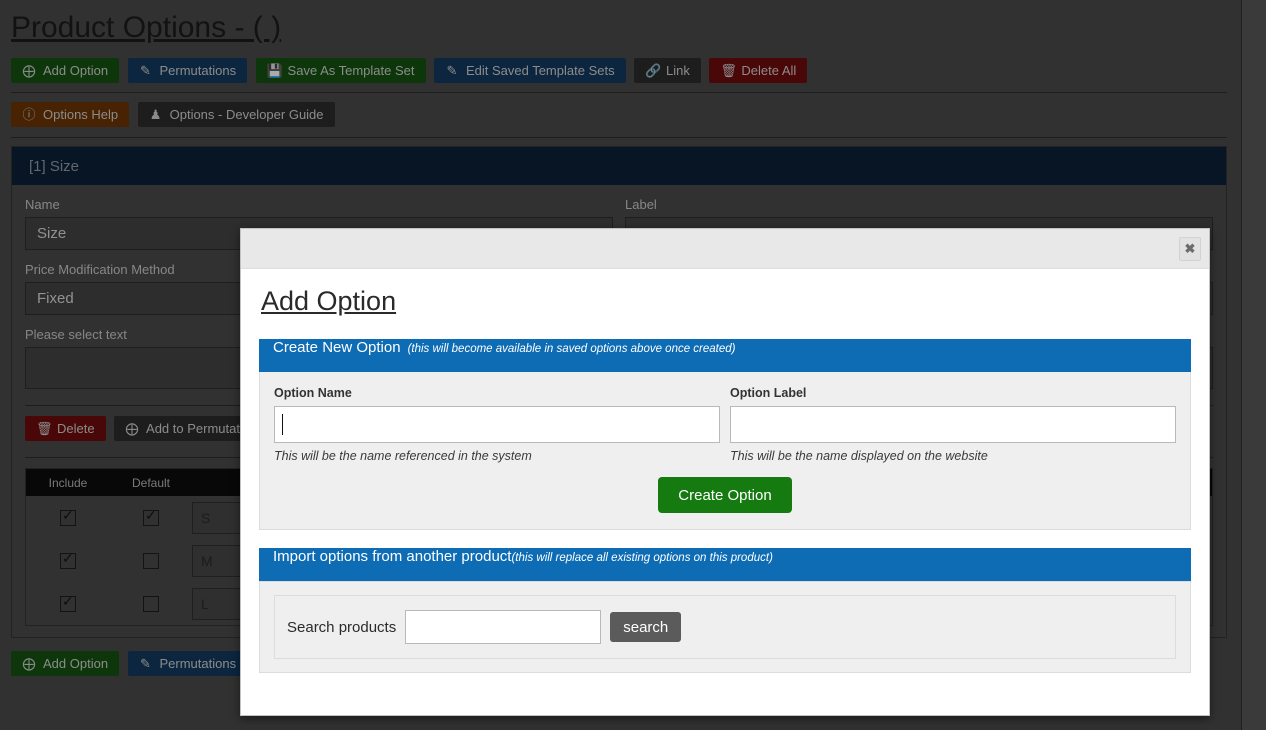  What do you see at coordinates (768, 393) in the screenshot?
I see `option-label-label: Option Label` at bounding box center [768, 393].